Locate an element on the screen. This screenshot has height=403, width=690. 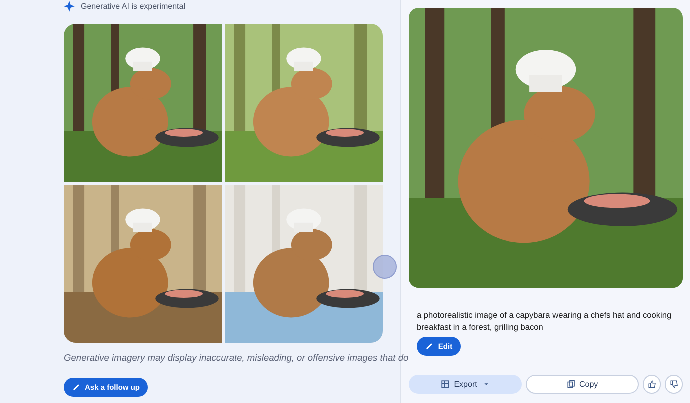
thumbs-up-button is located at coordinates (652, 384).